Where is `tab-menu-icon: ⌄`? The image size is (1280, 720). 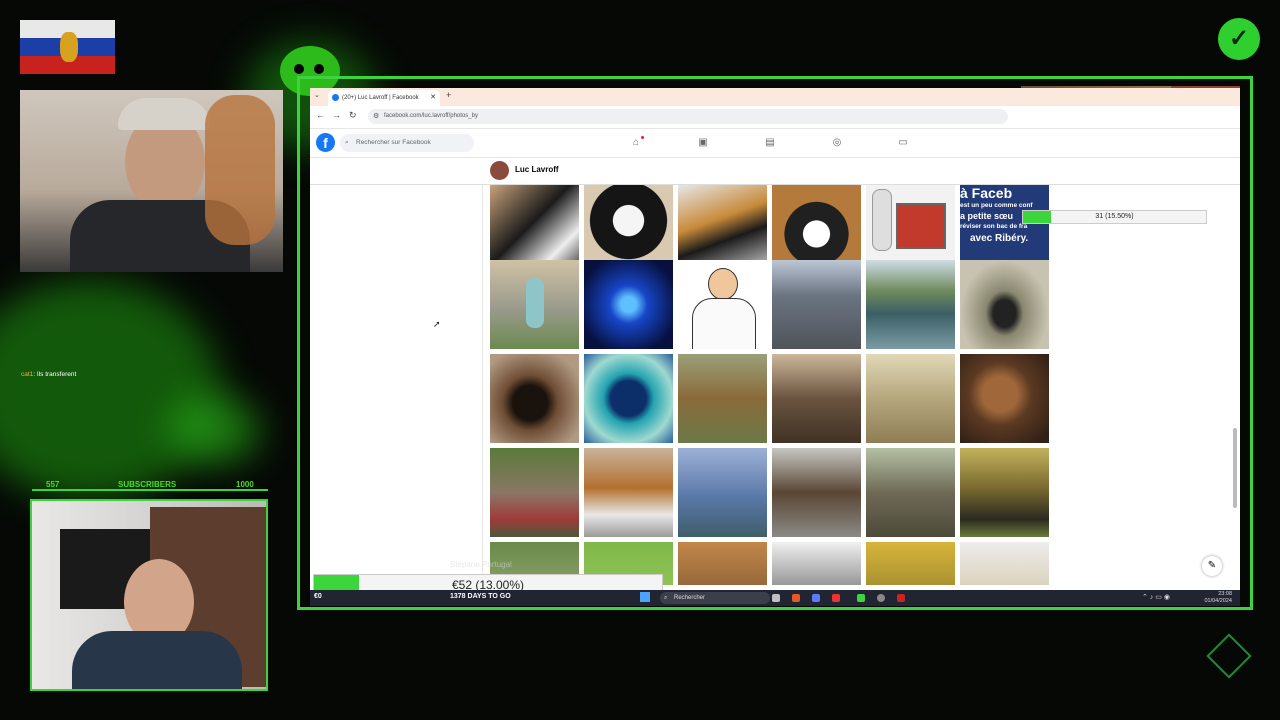
tab-menu-icon: ⌄ is located at coordinates (317, 95).